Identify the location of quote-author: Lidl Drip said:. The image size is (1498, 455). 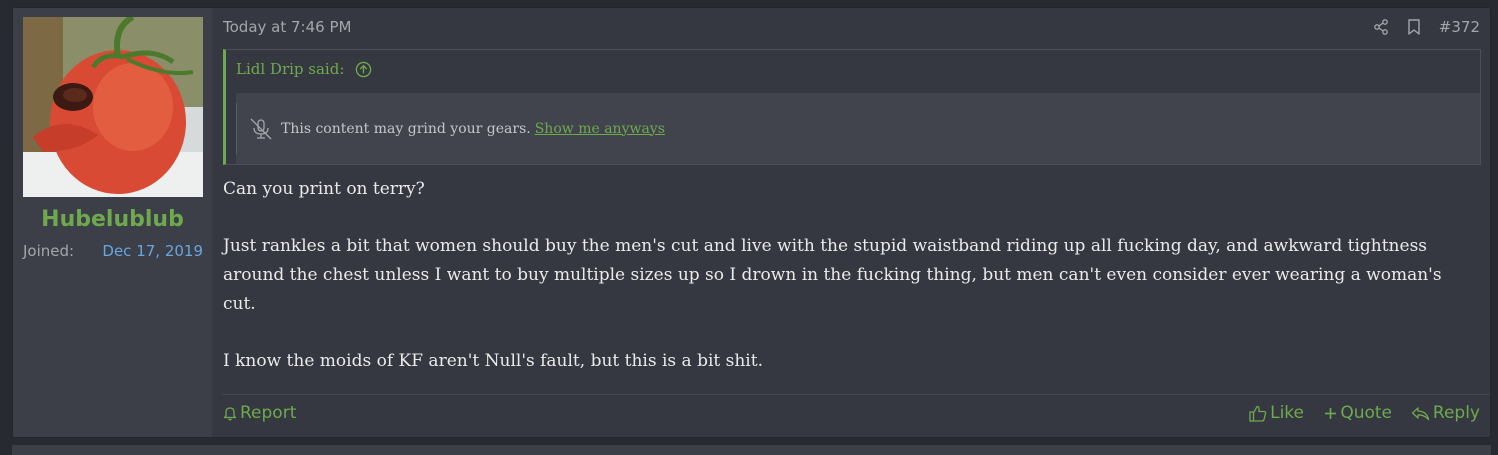
(290, 69).